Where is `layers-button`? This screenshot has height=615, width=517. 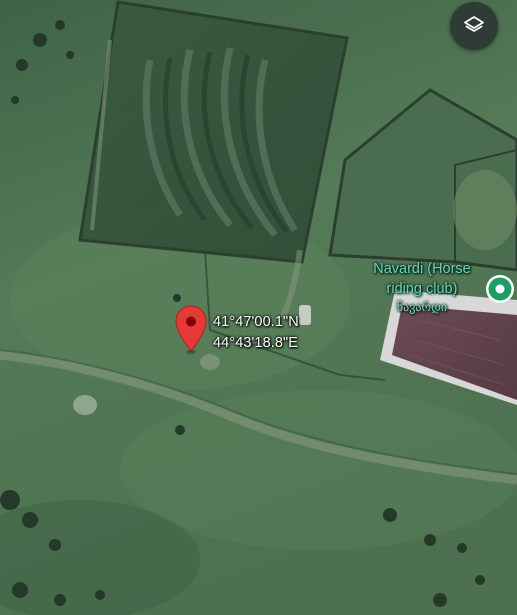 layers-button is located at coordinates (474, 26).